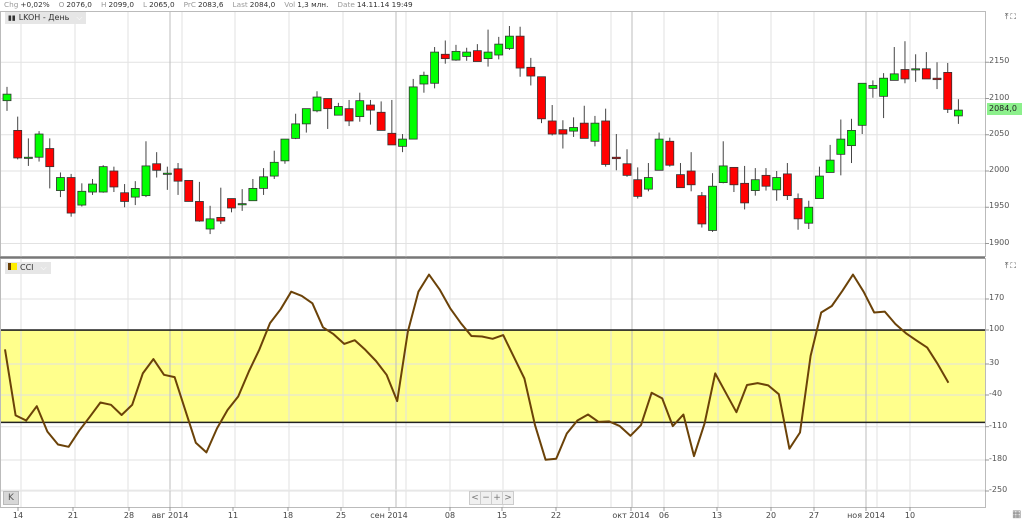 The width and height of the screenshot is (1024, 523). I want to click on cci-pane-controls: ⤒⛶, so click(1011, 266).